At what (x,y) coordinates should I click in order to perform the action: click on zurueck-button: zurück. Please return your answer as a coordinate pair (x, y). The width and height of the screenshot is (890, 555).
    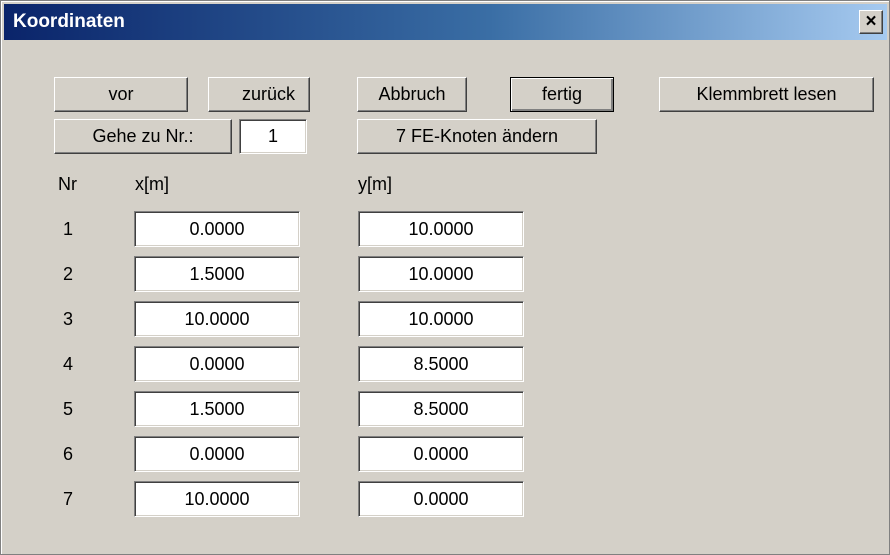
    Looking at the image, I should click on (259, 94).